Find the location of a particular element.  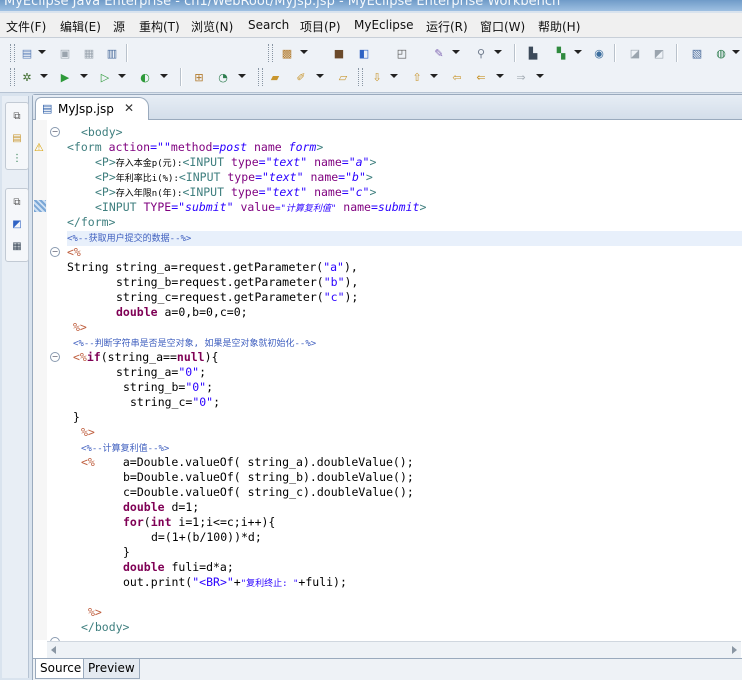

menu-myeclipse: MyEclipse is located at coordinates (384, 25).